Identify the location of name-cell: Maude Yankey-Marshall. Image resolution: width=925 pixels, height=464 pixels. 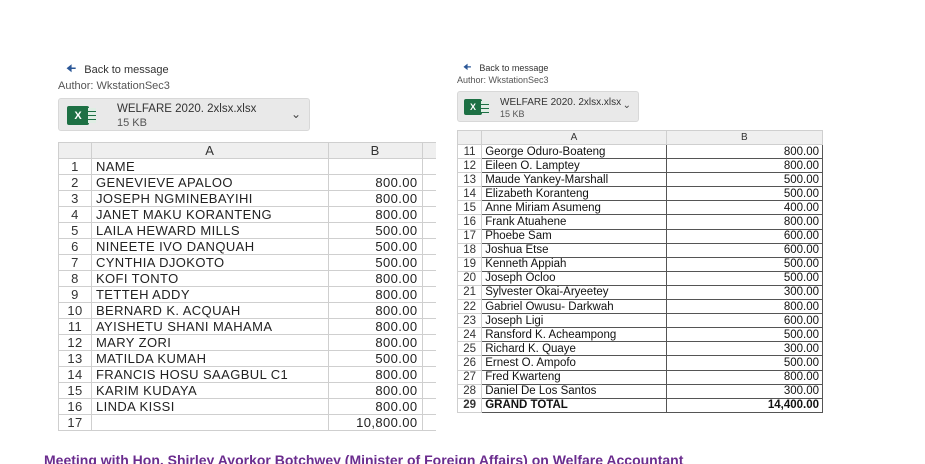
(574, 180).